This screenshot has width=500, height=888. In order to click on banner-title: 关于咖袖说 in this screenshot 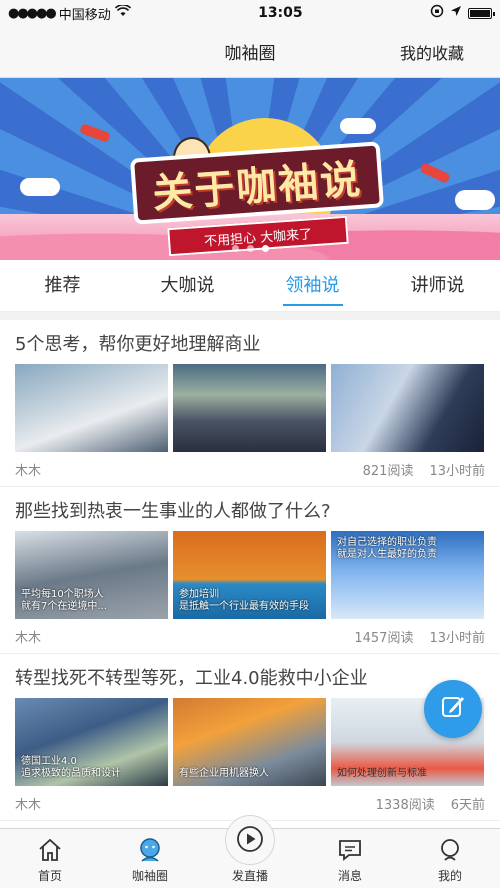, I will do `click(257, 187)`.